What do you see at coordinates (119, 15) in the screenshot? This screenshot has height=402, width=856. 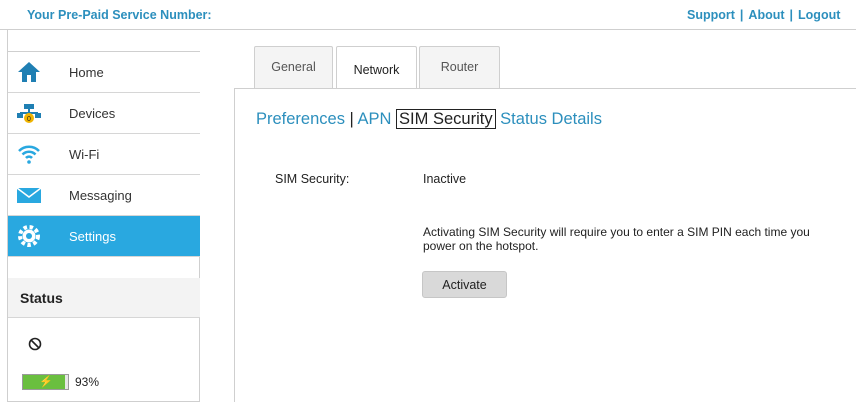 I see `service-number-label: Your Pre-Paid Service Number:` at bounding box center [119, 15].